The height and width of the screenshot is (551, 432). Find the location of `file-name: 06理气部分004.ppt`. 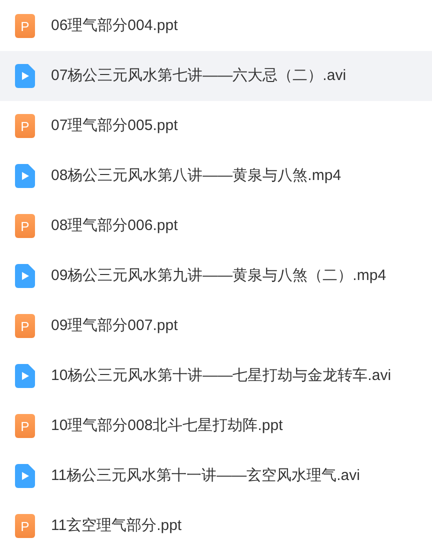

file-name: 06理气部分004.ppt is located at coordinates (114, 26).